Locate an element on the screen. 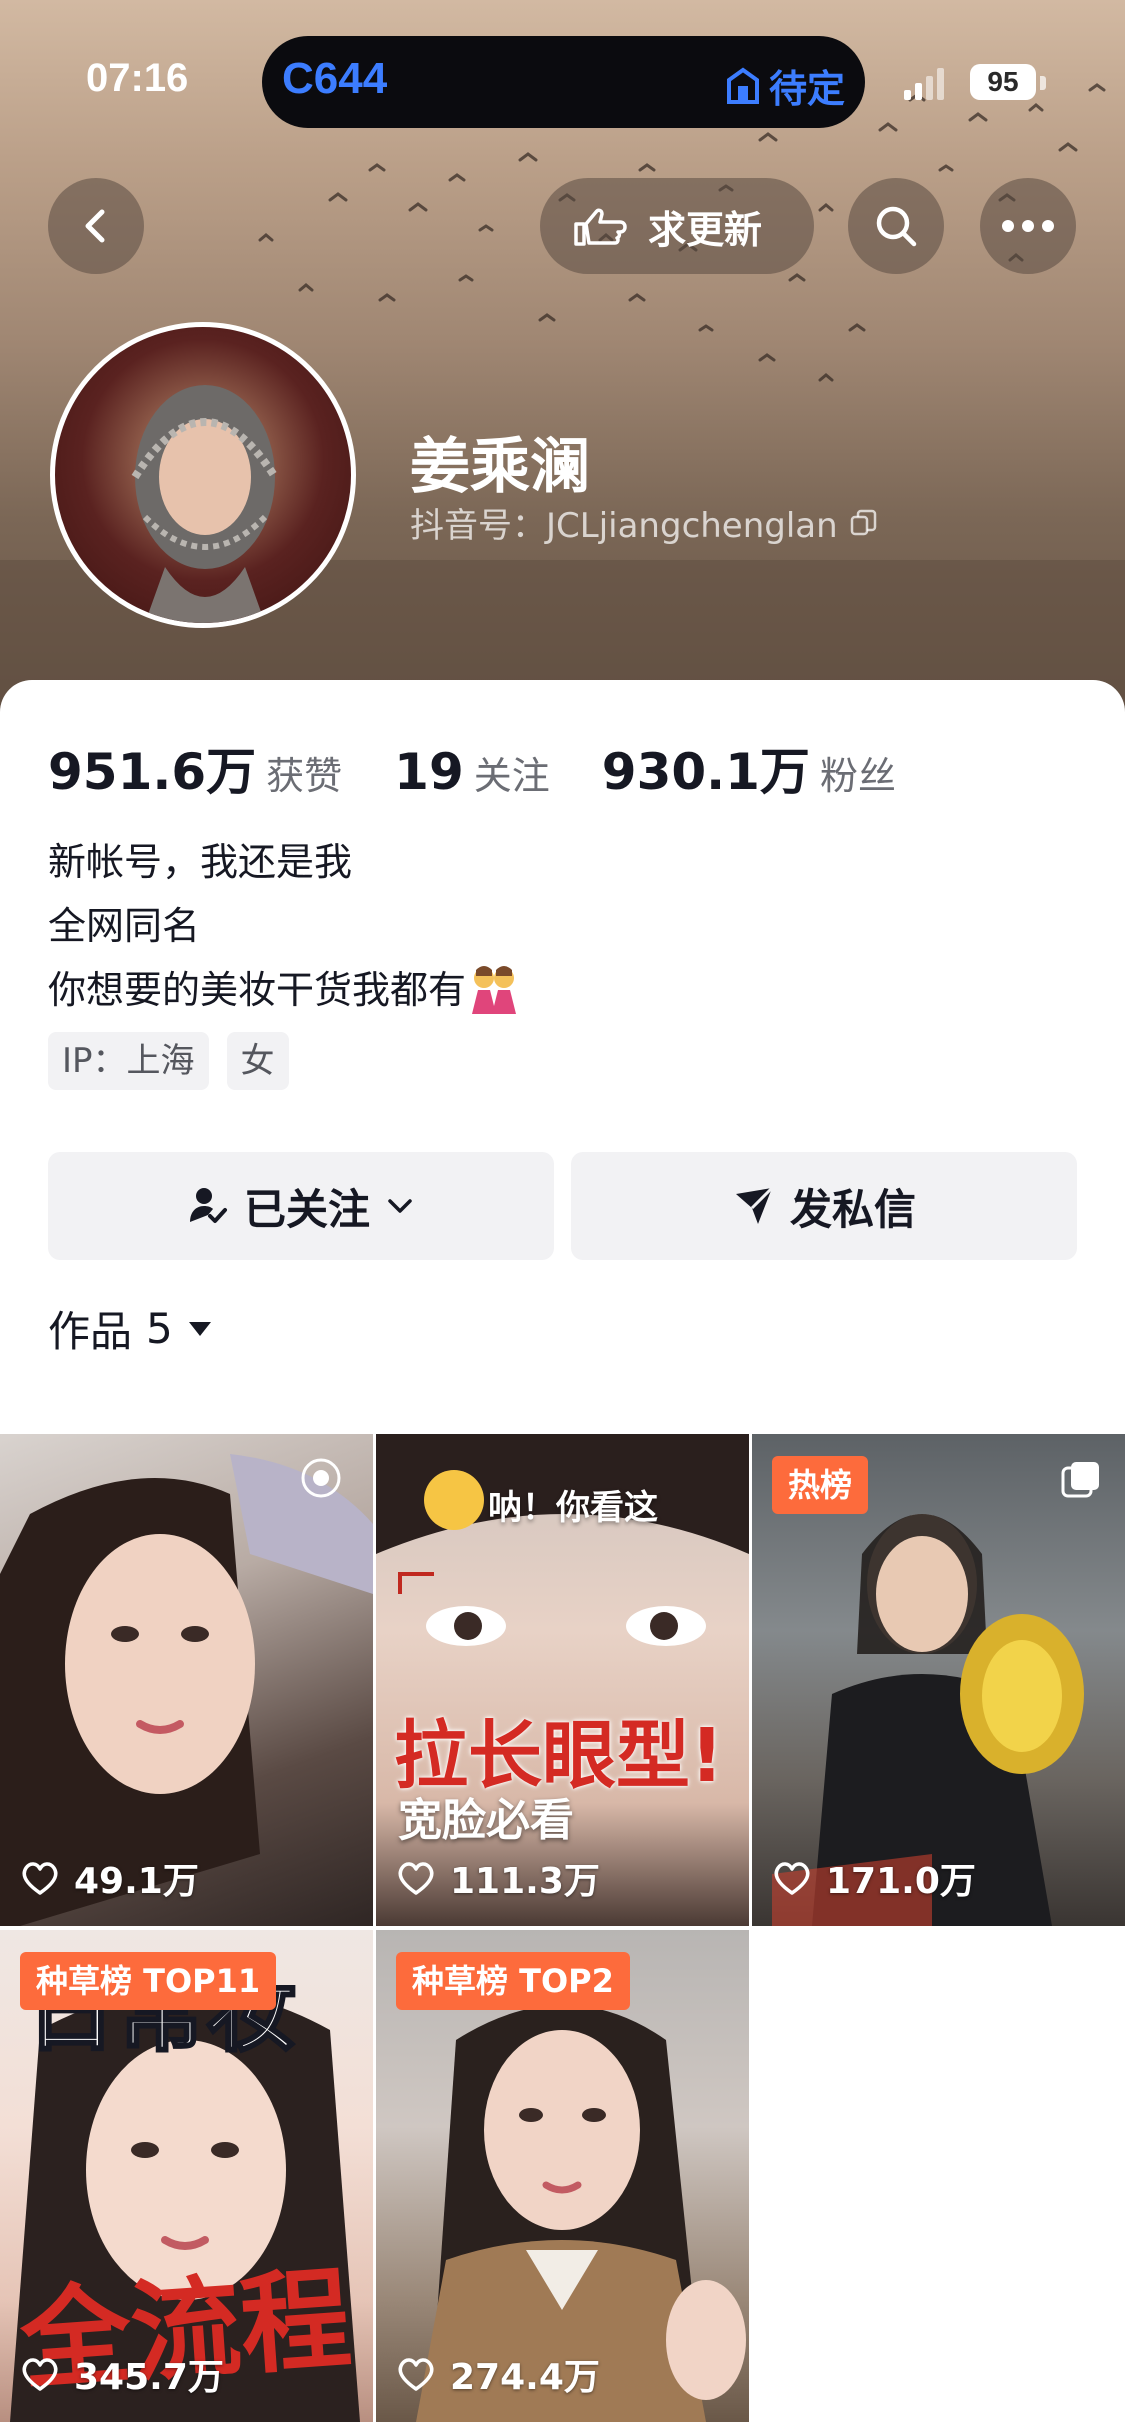 Image resolution: width=1125 pixels, height=2436 pixels. island-status: 待定 is located at coordinates (806, 89).